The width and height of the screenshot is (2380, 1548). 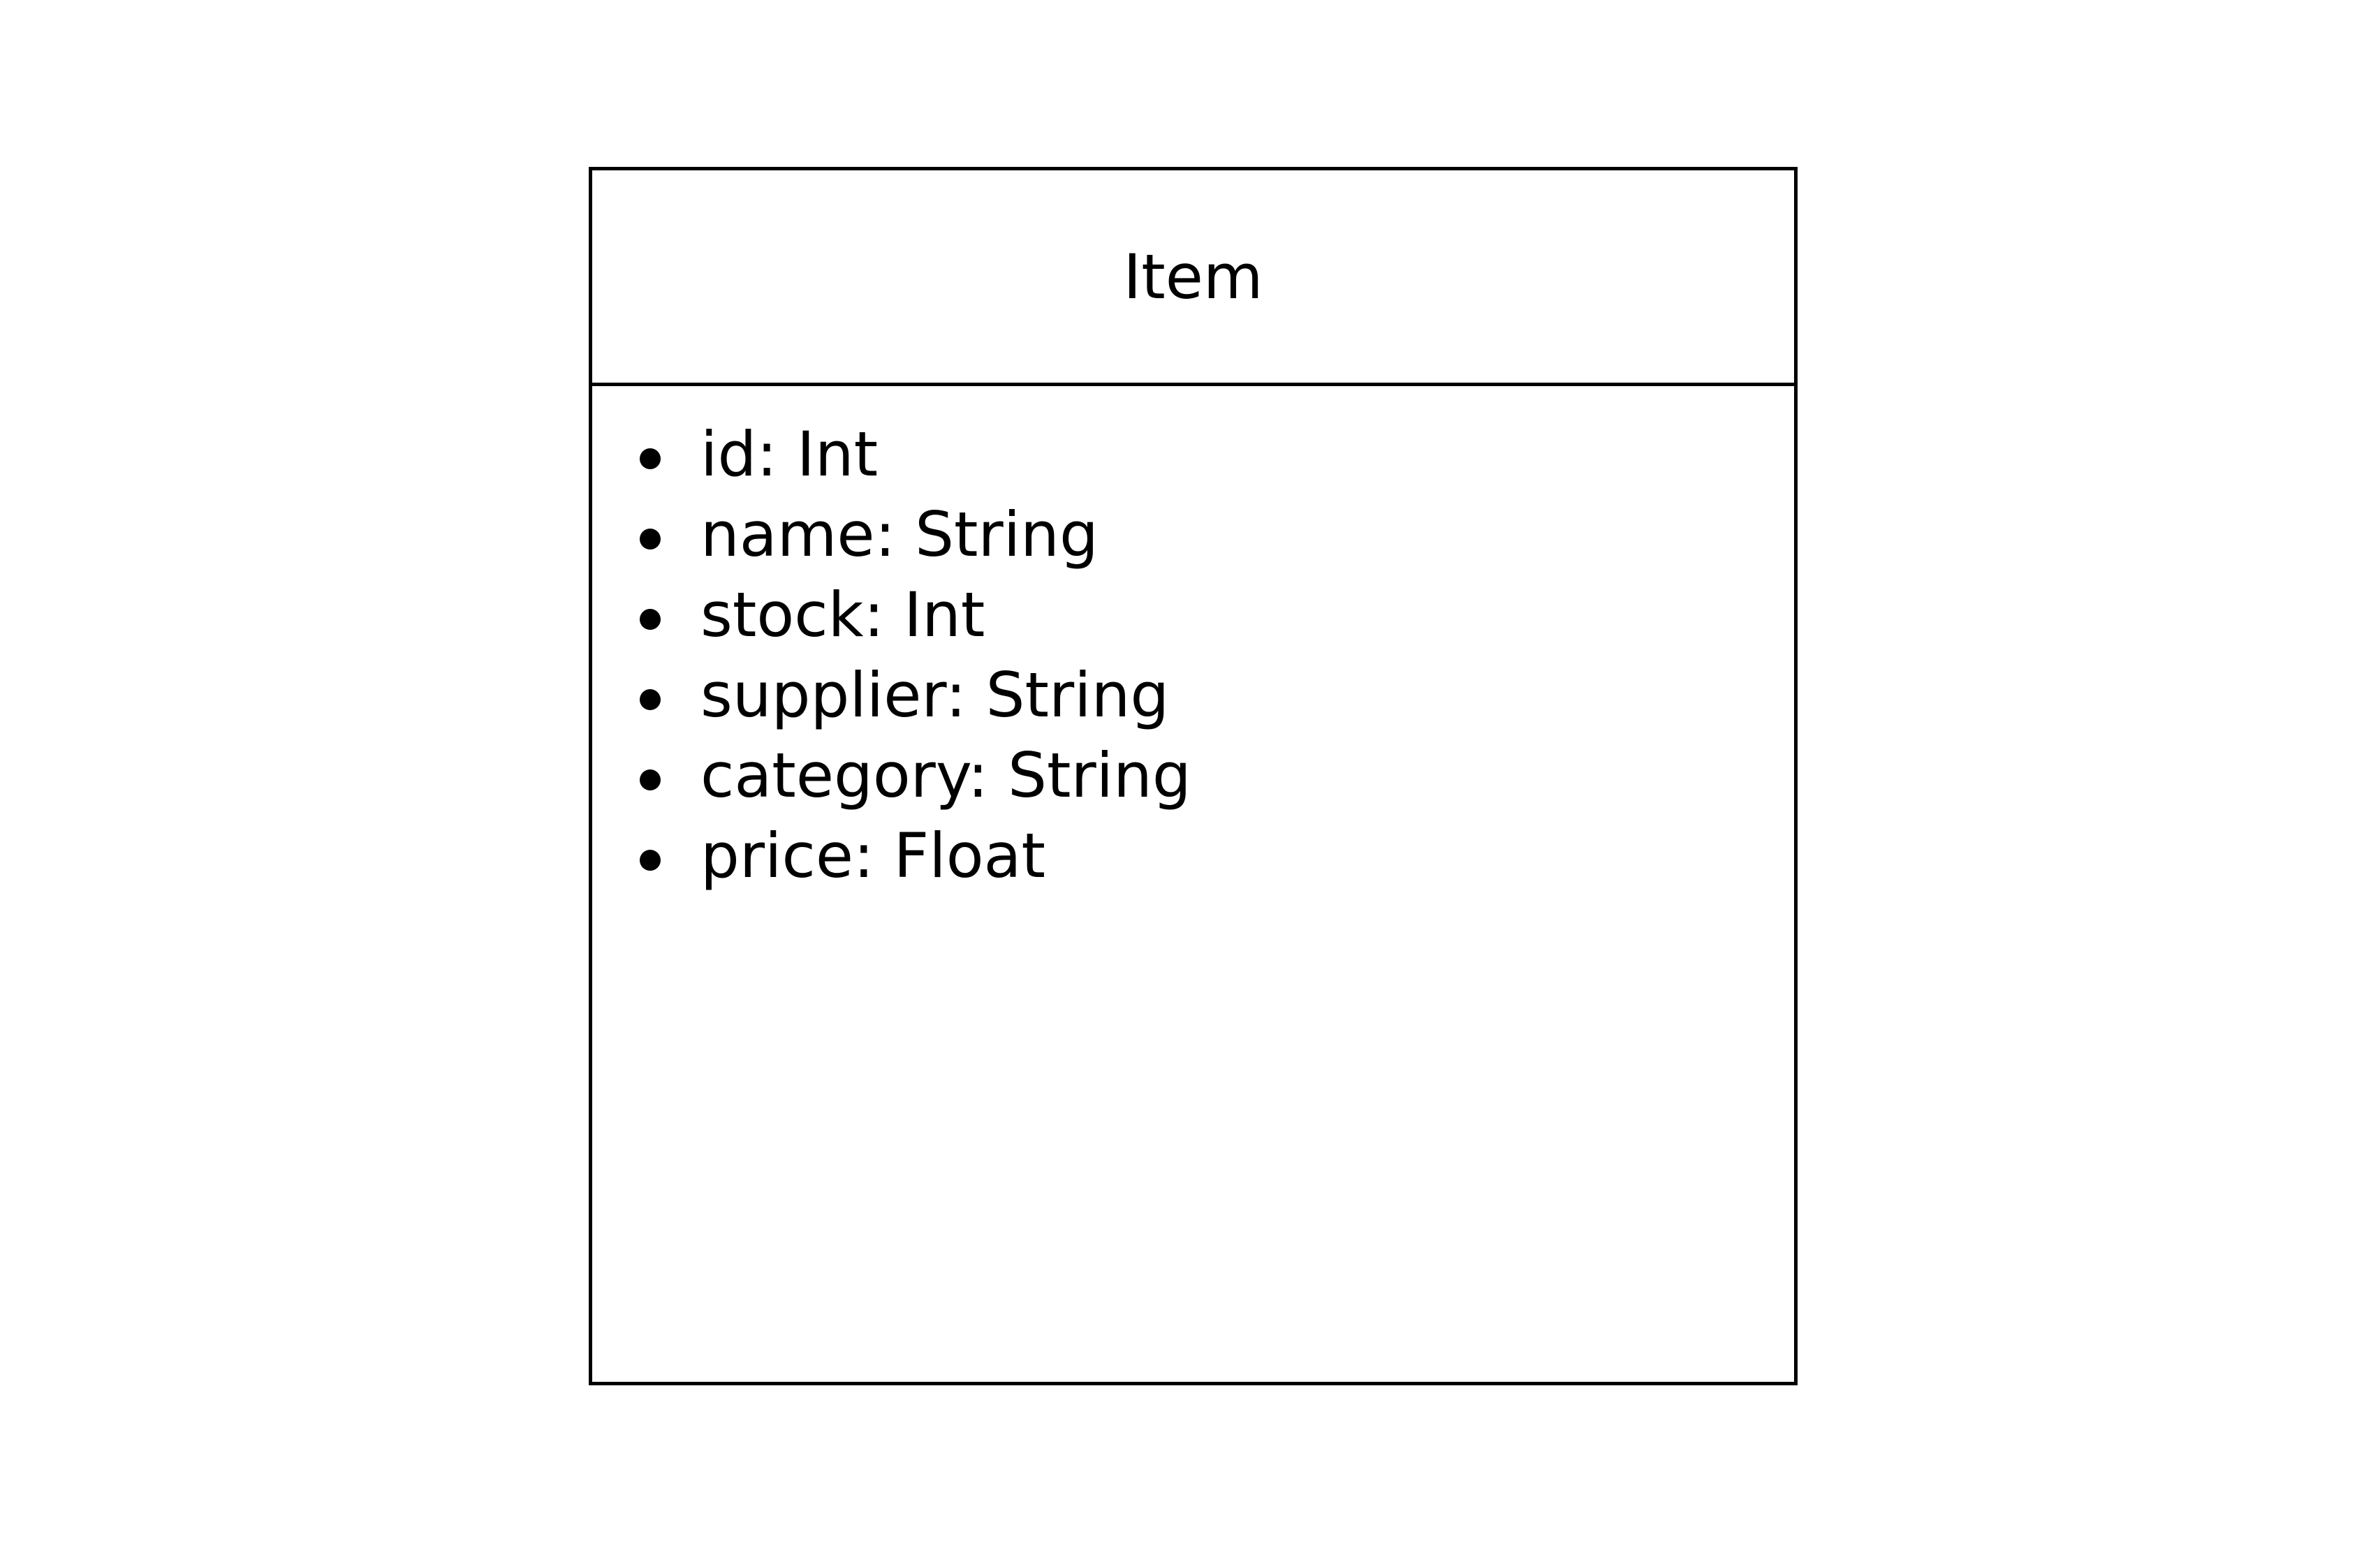 I want to click on class-name: Item, so click(x=1193, y=277).